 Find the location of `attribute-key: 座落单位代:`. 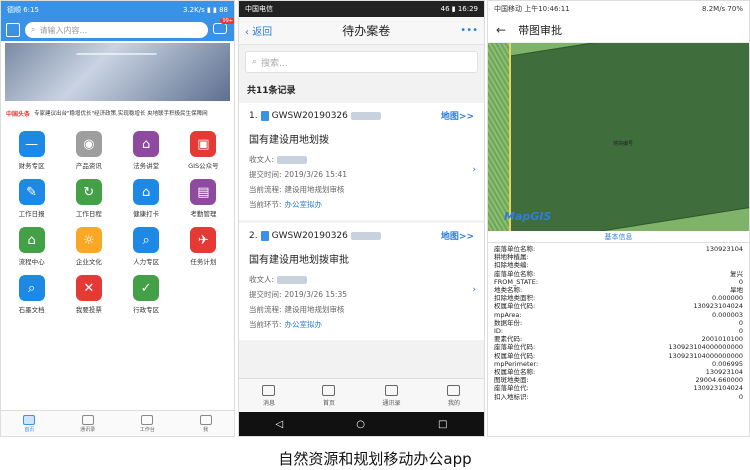

attribute-key: 座落单位代: is located at coordinates (511, 388).